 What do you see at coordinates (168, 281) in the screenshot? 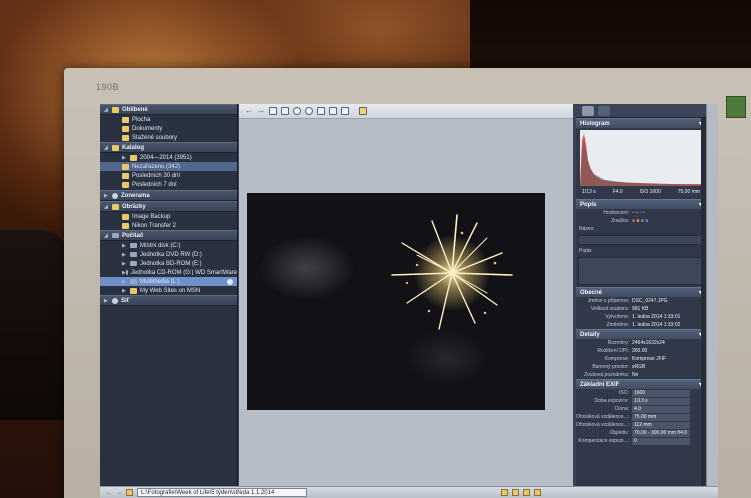
I see `nav-item-multimedia: ▶ Multimedia (L:)` at bounding box center [168, 281].